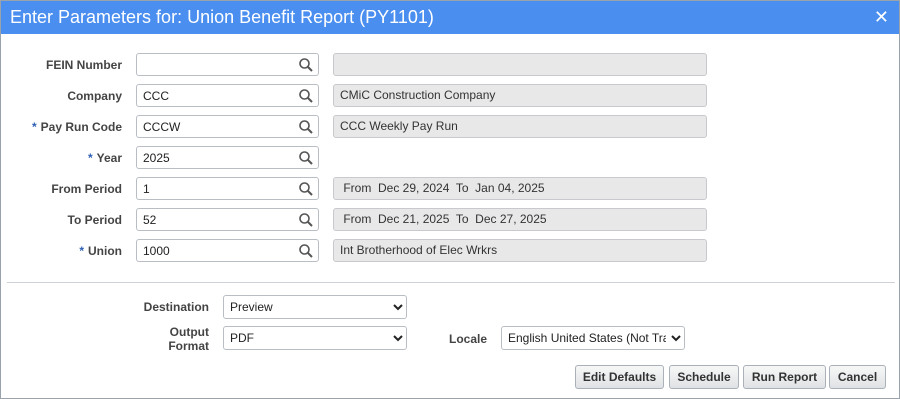 Image resolution: width=900 pixels, height=399 pixels. What do you see at coordinates (189, 332) in the screenshot?
I see `output-format-label-line1: Output` at bounding box center [189, 332].